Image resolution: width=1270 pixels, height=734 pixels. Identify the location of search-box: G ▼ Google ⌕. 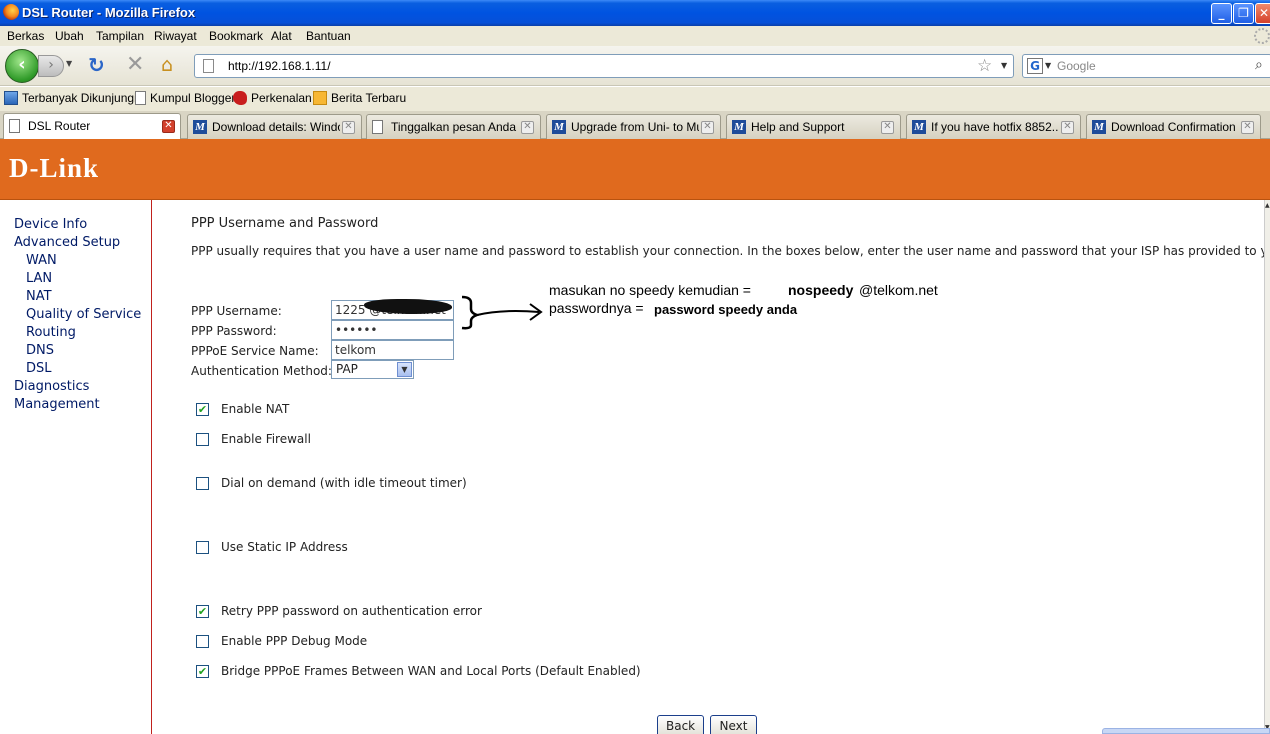
(1146, 66).